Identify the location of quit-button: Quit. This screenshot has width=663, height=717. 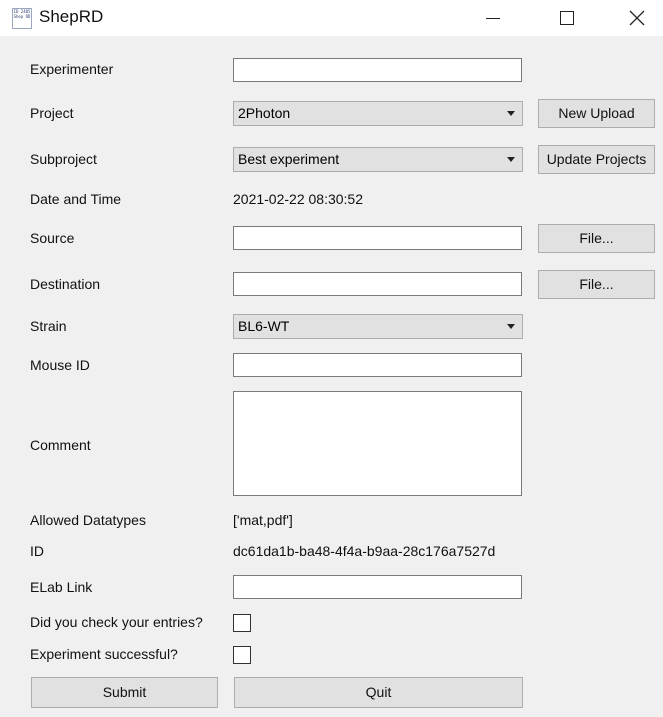
(378, 692).